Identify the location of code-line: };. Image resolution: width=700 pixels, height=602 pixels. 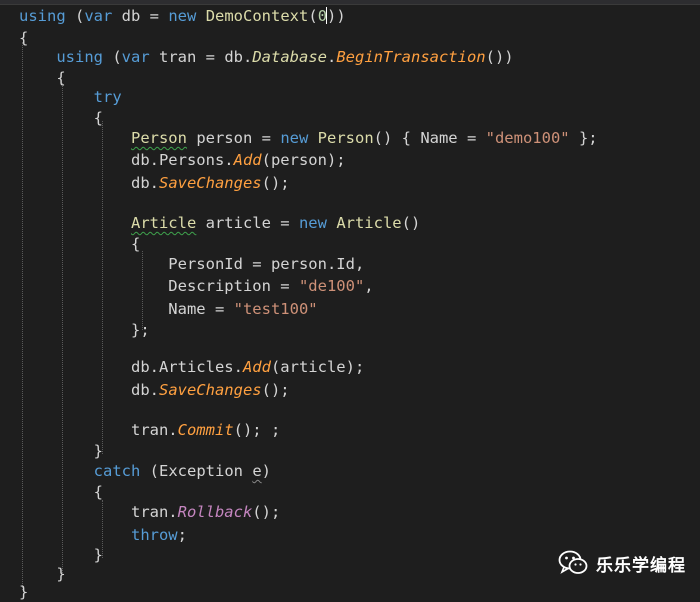
(84, 330).